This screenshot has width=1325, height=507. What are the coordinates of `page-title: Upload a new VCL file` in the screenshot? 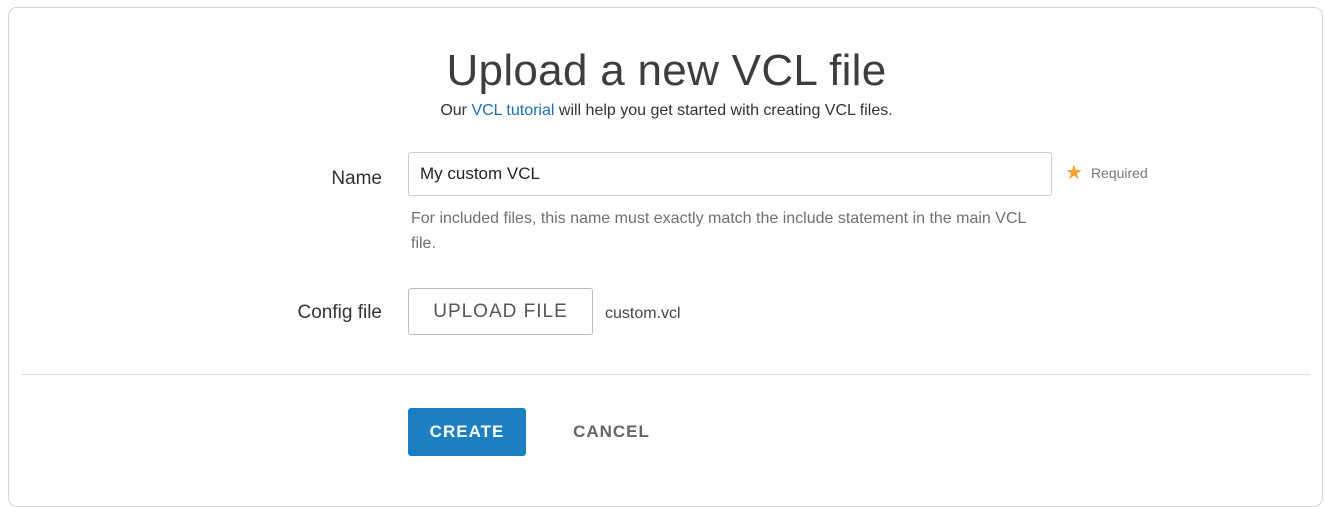 It's located at (666, 70).